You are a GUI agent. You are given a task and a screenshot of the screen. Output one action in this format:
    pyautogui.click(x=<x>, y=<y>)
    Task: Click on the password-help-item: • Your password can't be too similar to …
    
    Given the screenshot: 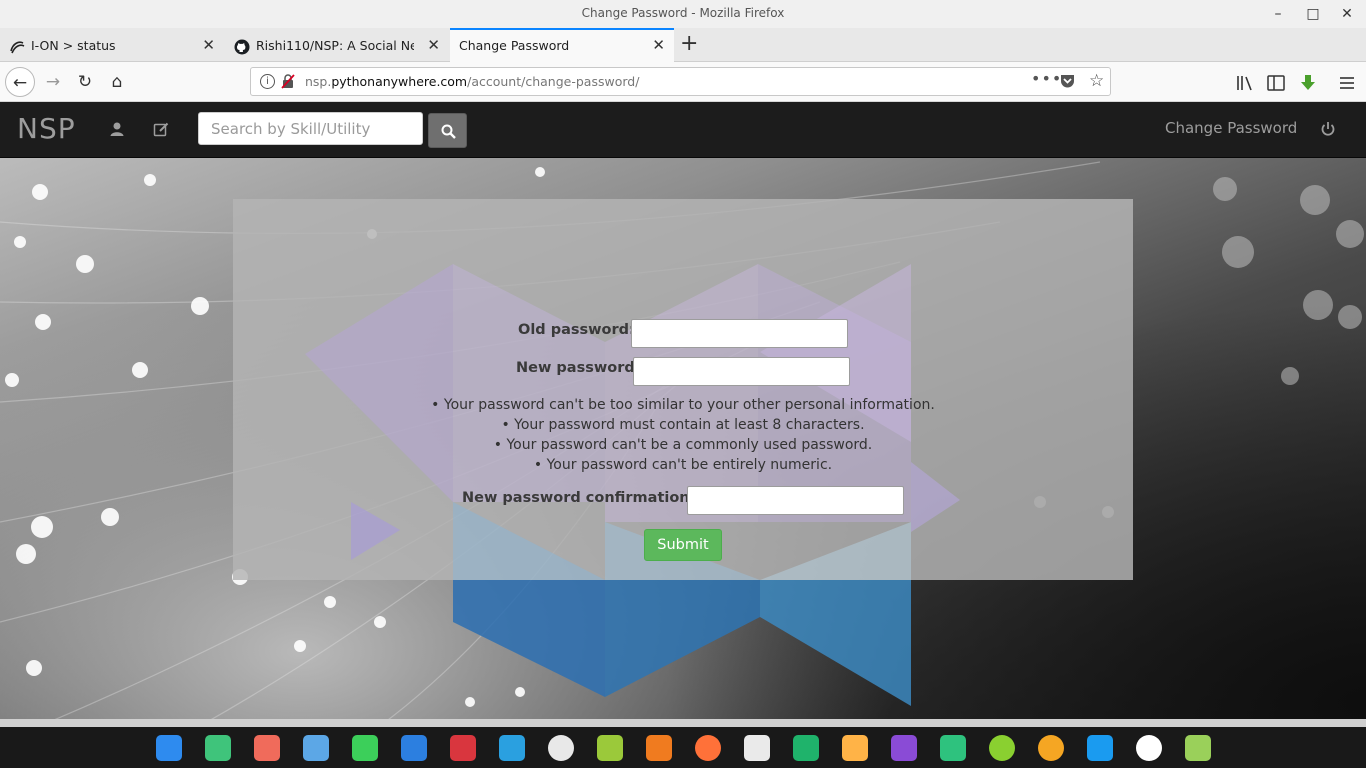 What is the action you would take?
    pyautogui.click(x=683, y=405)
    